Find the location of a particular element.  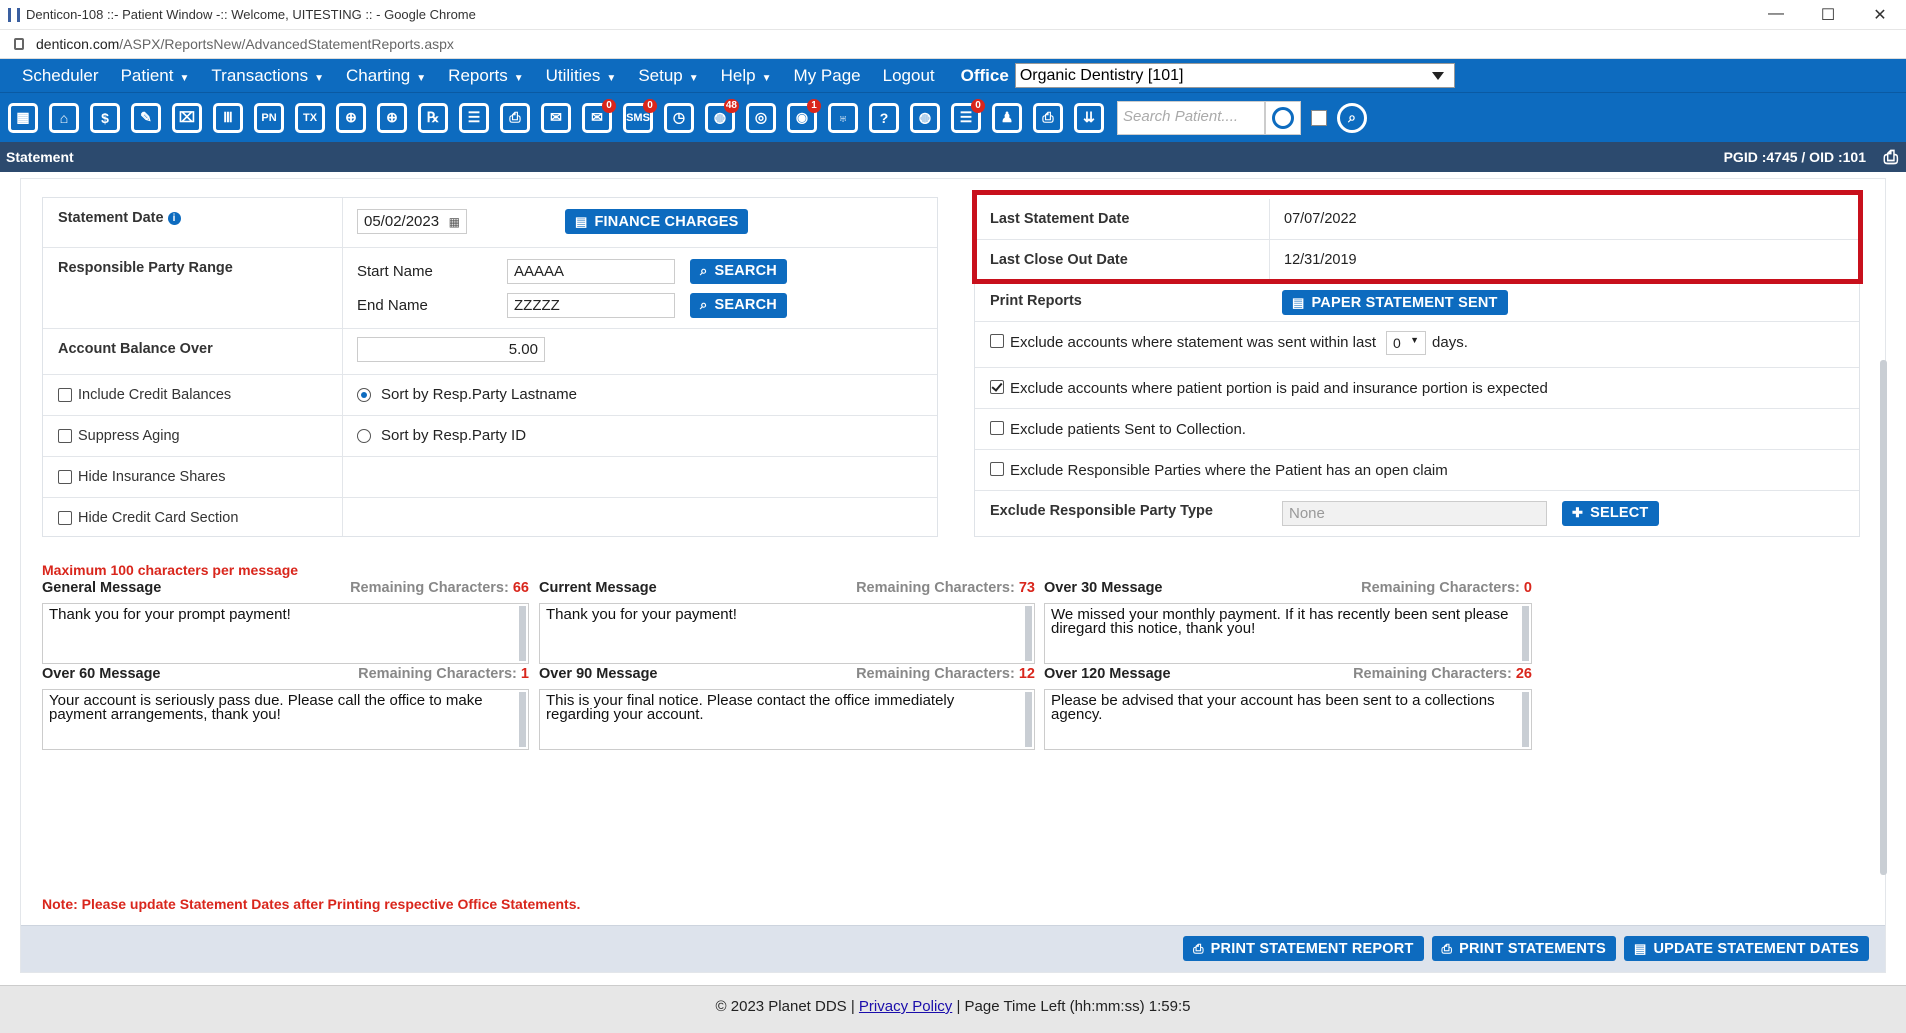

exclude-open-claim-checkbox is located at coordinates (997, 469).